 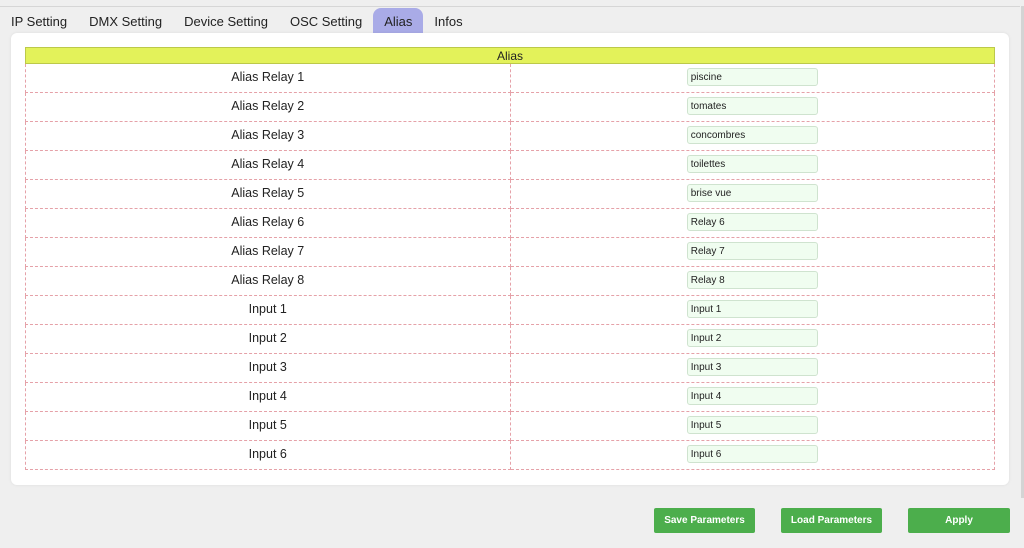 I want to click on table-row: Input 1, so click(x=510, y=310).